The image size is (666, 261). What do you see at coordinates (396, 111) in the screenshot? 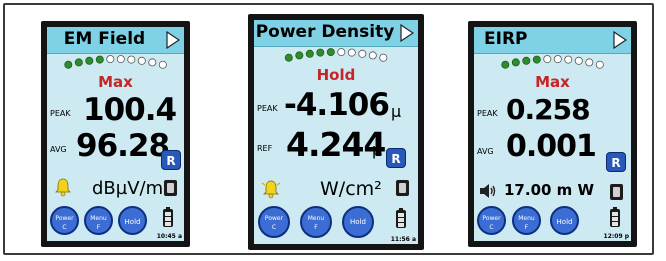
I see `peak-value-prefix: µ` at bounding box center [396, 111].